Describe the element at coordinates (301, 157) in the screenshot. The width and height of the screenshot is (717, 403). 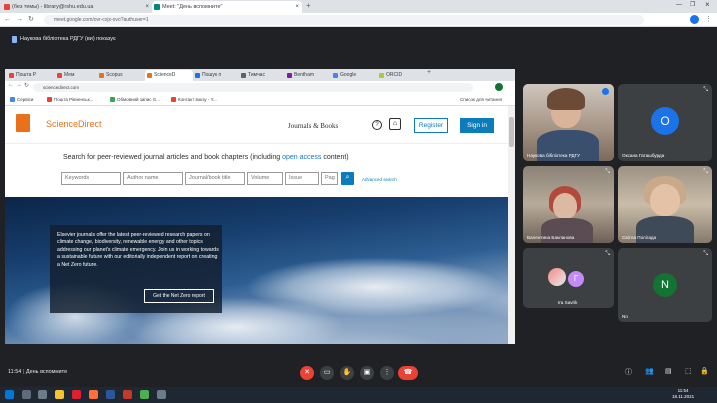
I see `open-access-link: open access` at that location.